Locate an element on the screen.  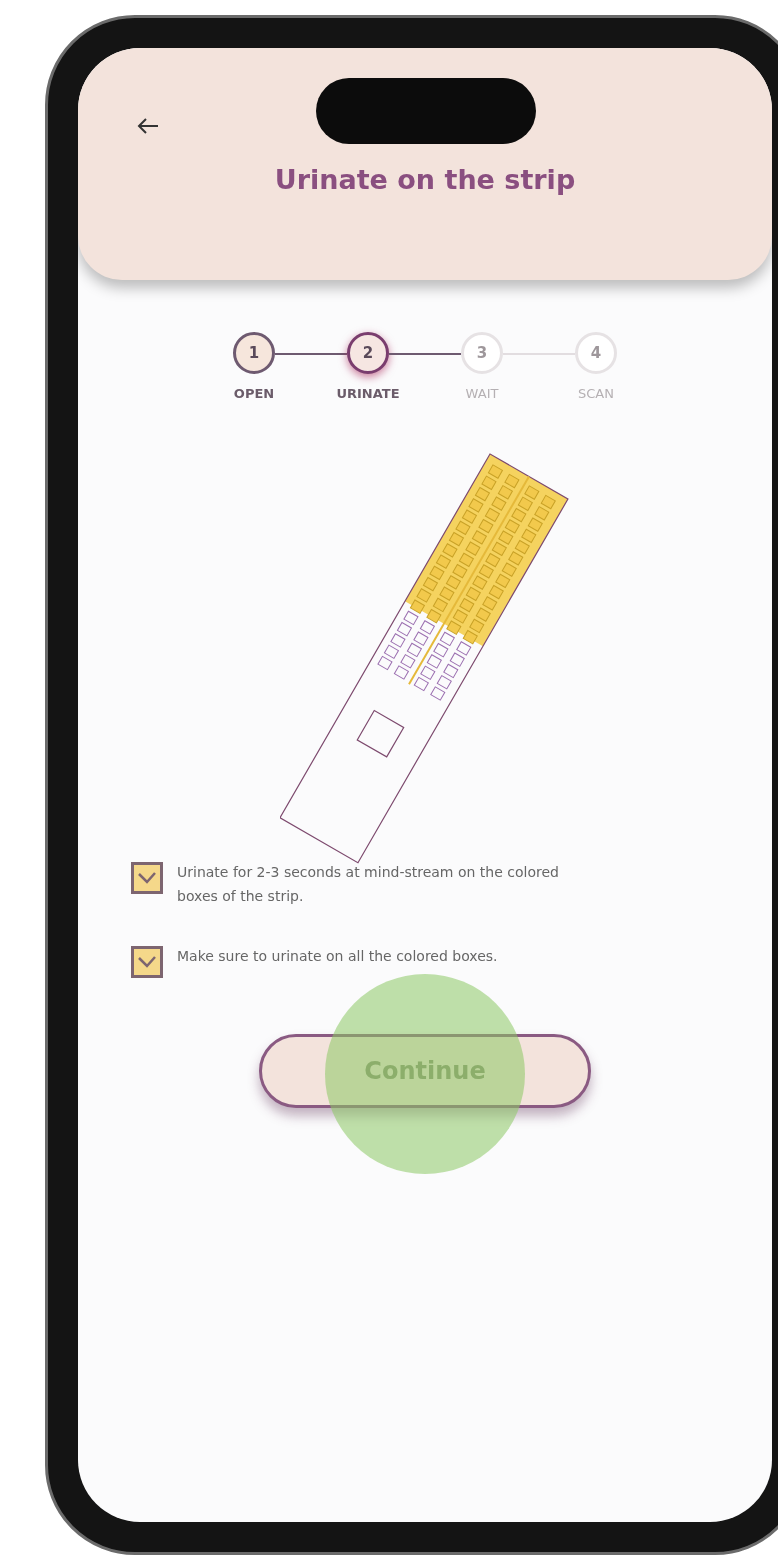
screen-title: Urinate on the strip is located at coordinates (425, 180).